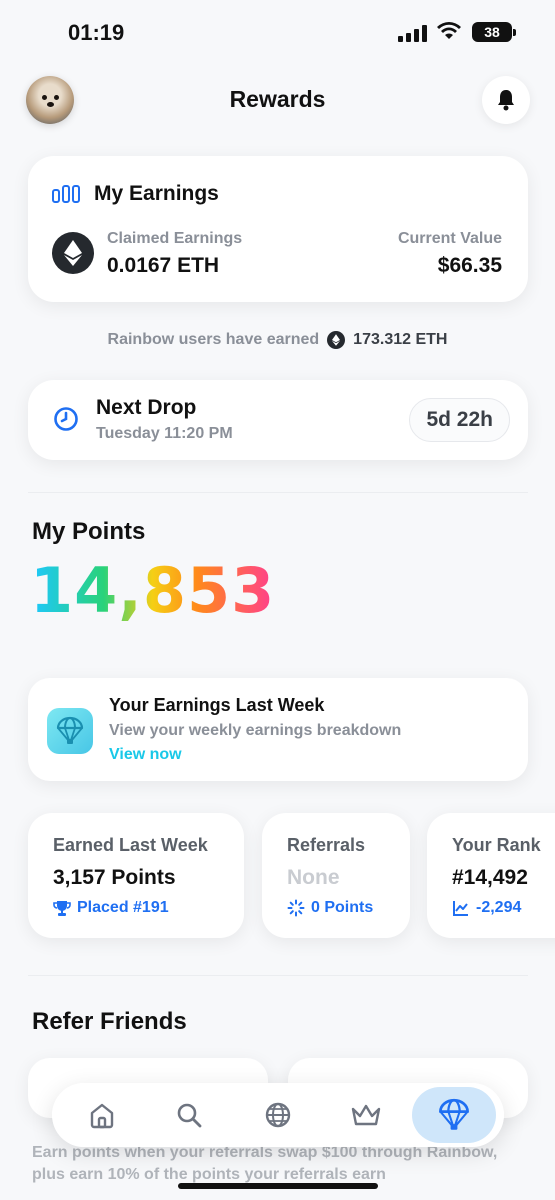  What do you see at coordinates (255, 730) in the screenshot?
I see `weekly-earnings-subtitle: View your weekly earnings breakdown` at bounding box center [255, 730].